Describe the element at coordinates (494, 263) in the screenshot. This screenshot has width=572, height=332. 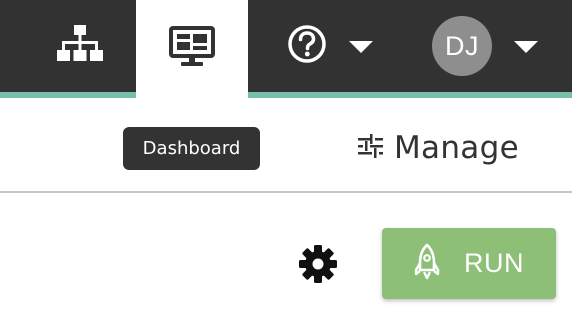
I see `run-label: RUN` at that location.